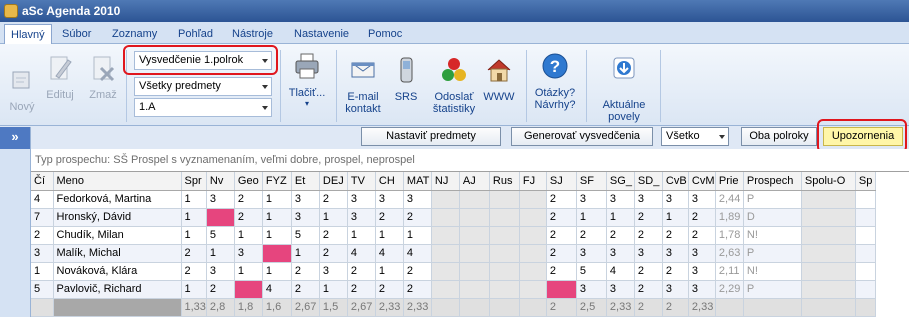  I want to click on table-row: 5 Pavlovič, Richard 1 2 4 2 1 2 2 2 3 3 2 3 3 2,29 P, so click(453, 289).